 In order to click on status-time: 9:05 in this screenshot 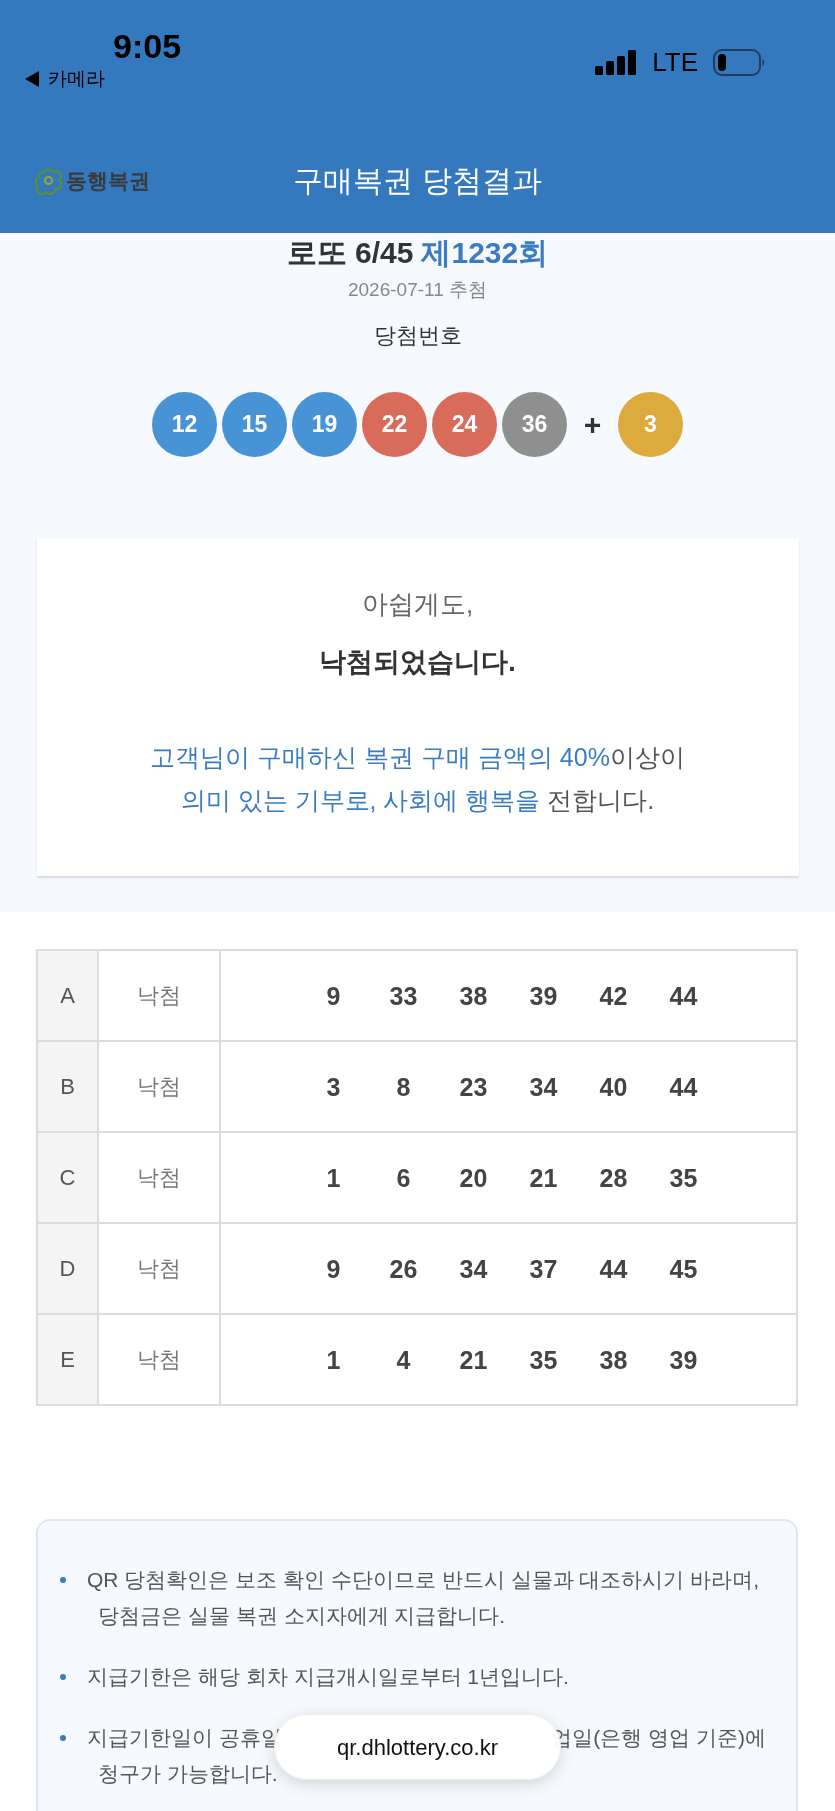, I will do `click(147, 46)`.